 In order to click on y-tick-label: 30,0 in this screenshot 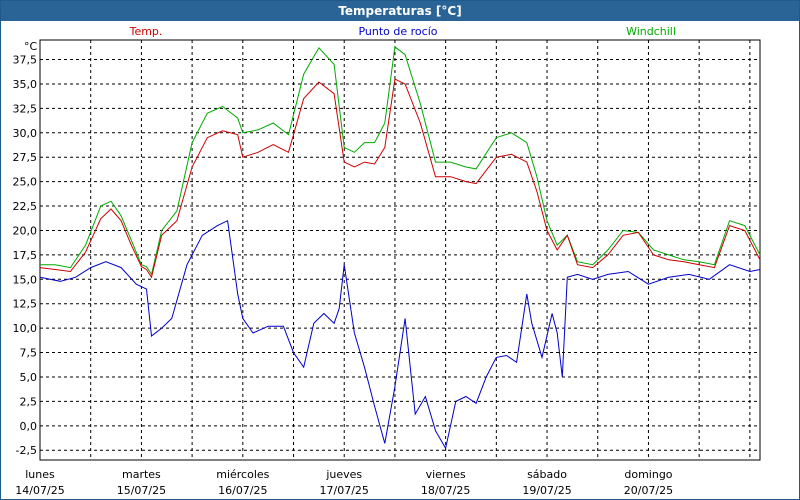, I will do `click(25, 133)`.